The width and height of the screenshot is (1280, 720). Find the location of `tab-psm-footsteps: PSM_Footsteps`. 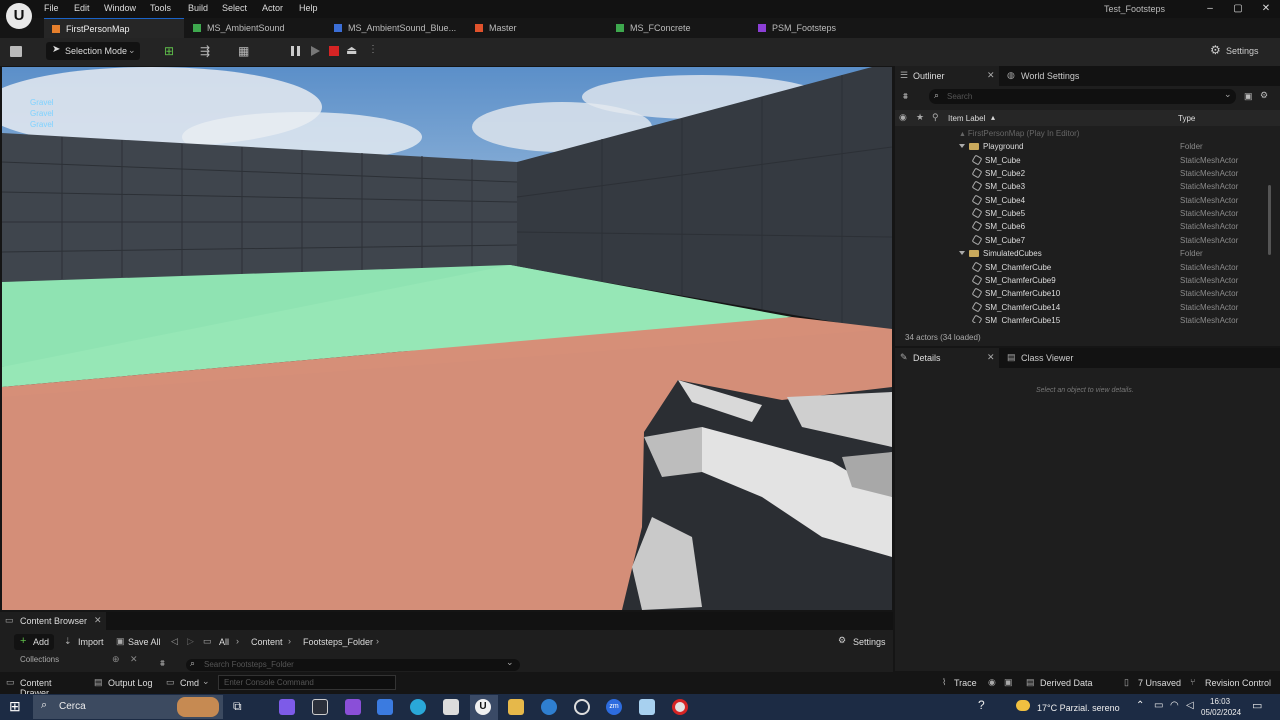

tab-psm-footsteps: PSM_Footsteps is located at coordinates (820, 28).